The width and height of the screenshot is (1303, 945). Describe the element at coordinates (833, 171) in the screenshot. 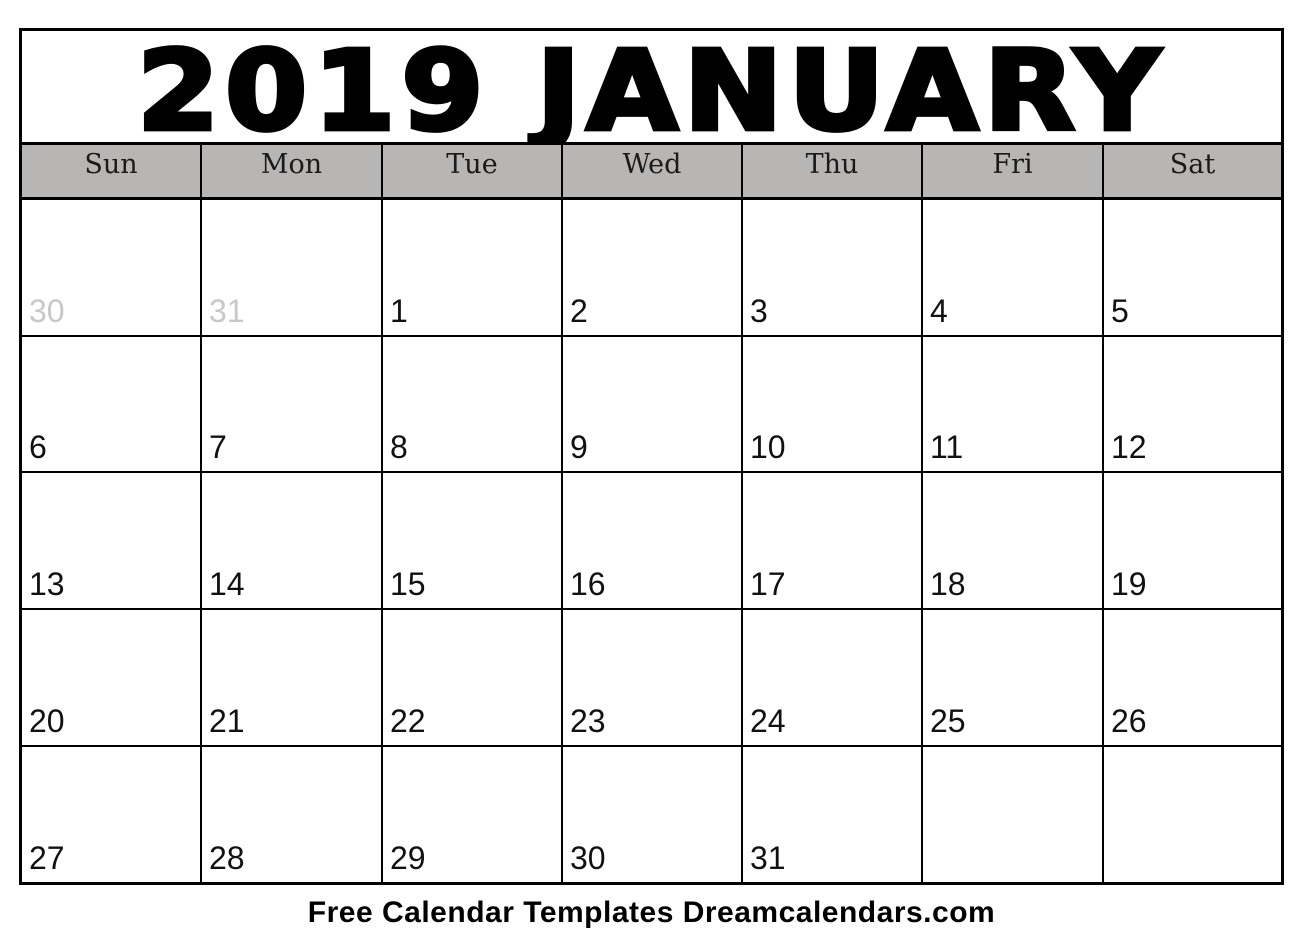

I see `weekday-thu: Thu` at that location.